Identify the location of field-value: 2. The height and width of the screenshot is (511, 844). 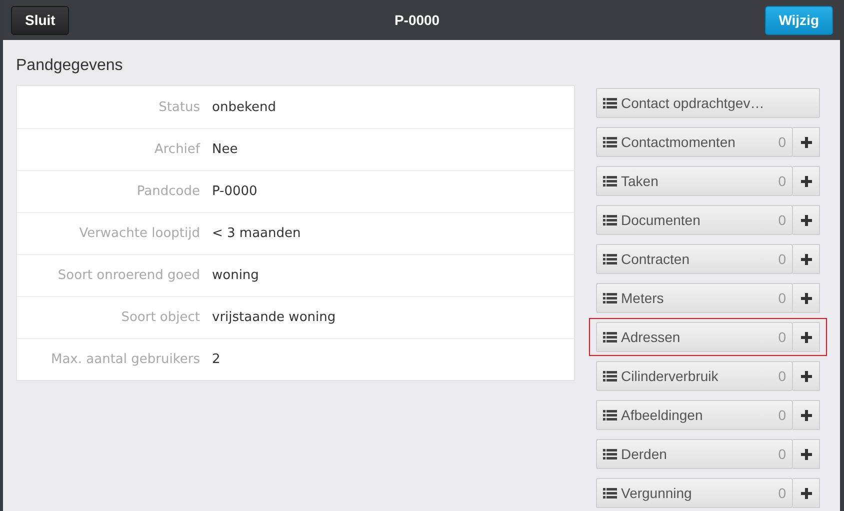
(217, 359).